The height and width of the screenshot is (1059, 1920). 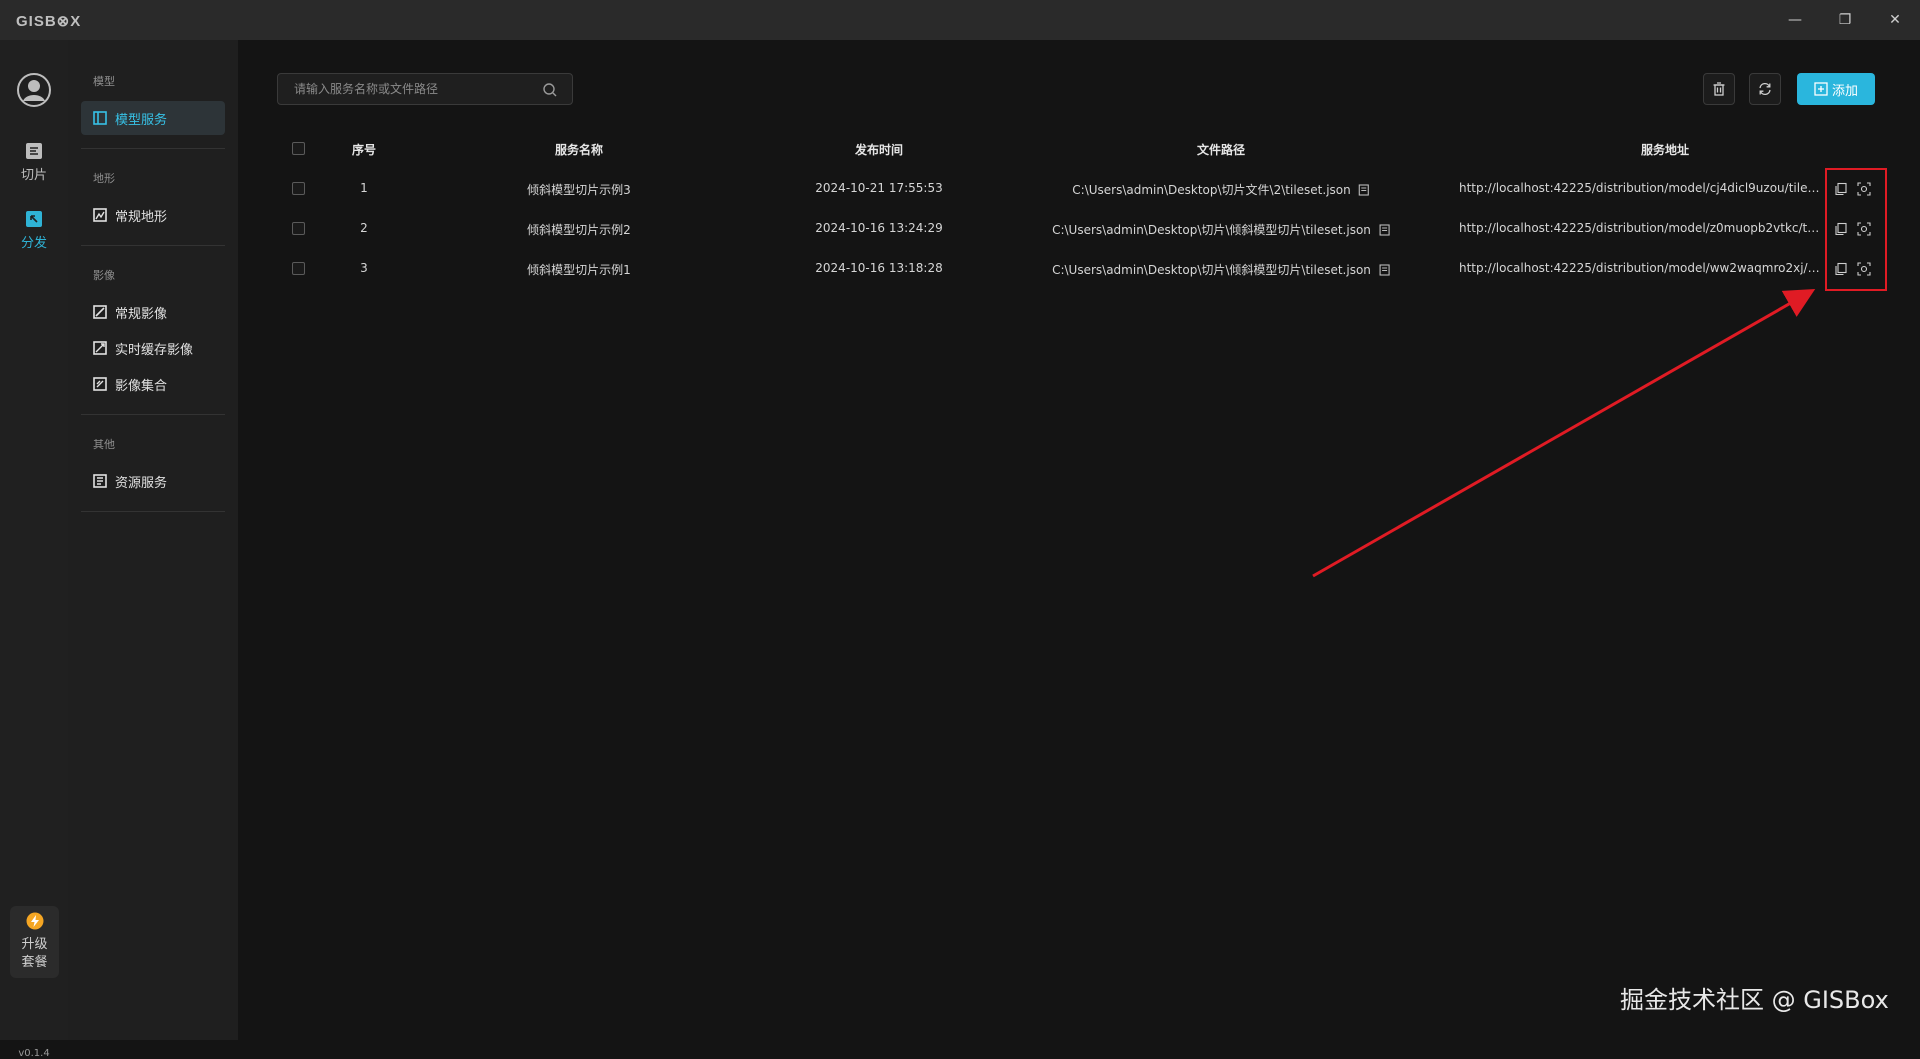 I want to click on column-header-address: 服务地址, so click(x=1665, y=150).